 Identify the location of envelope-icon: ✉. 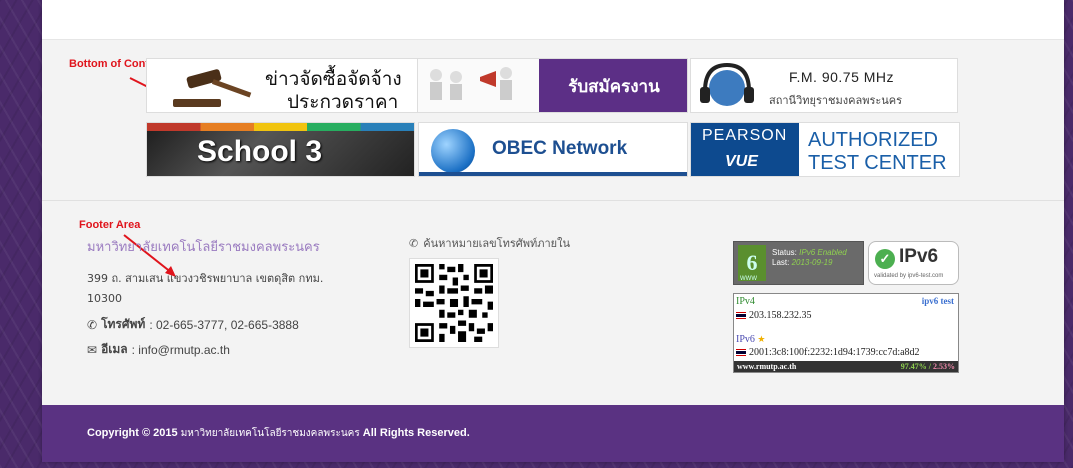
(92, 349).